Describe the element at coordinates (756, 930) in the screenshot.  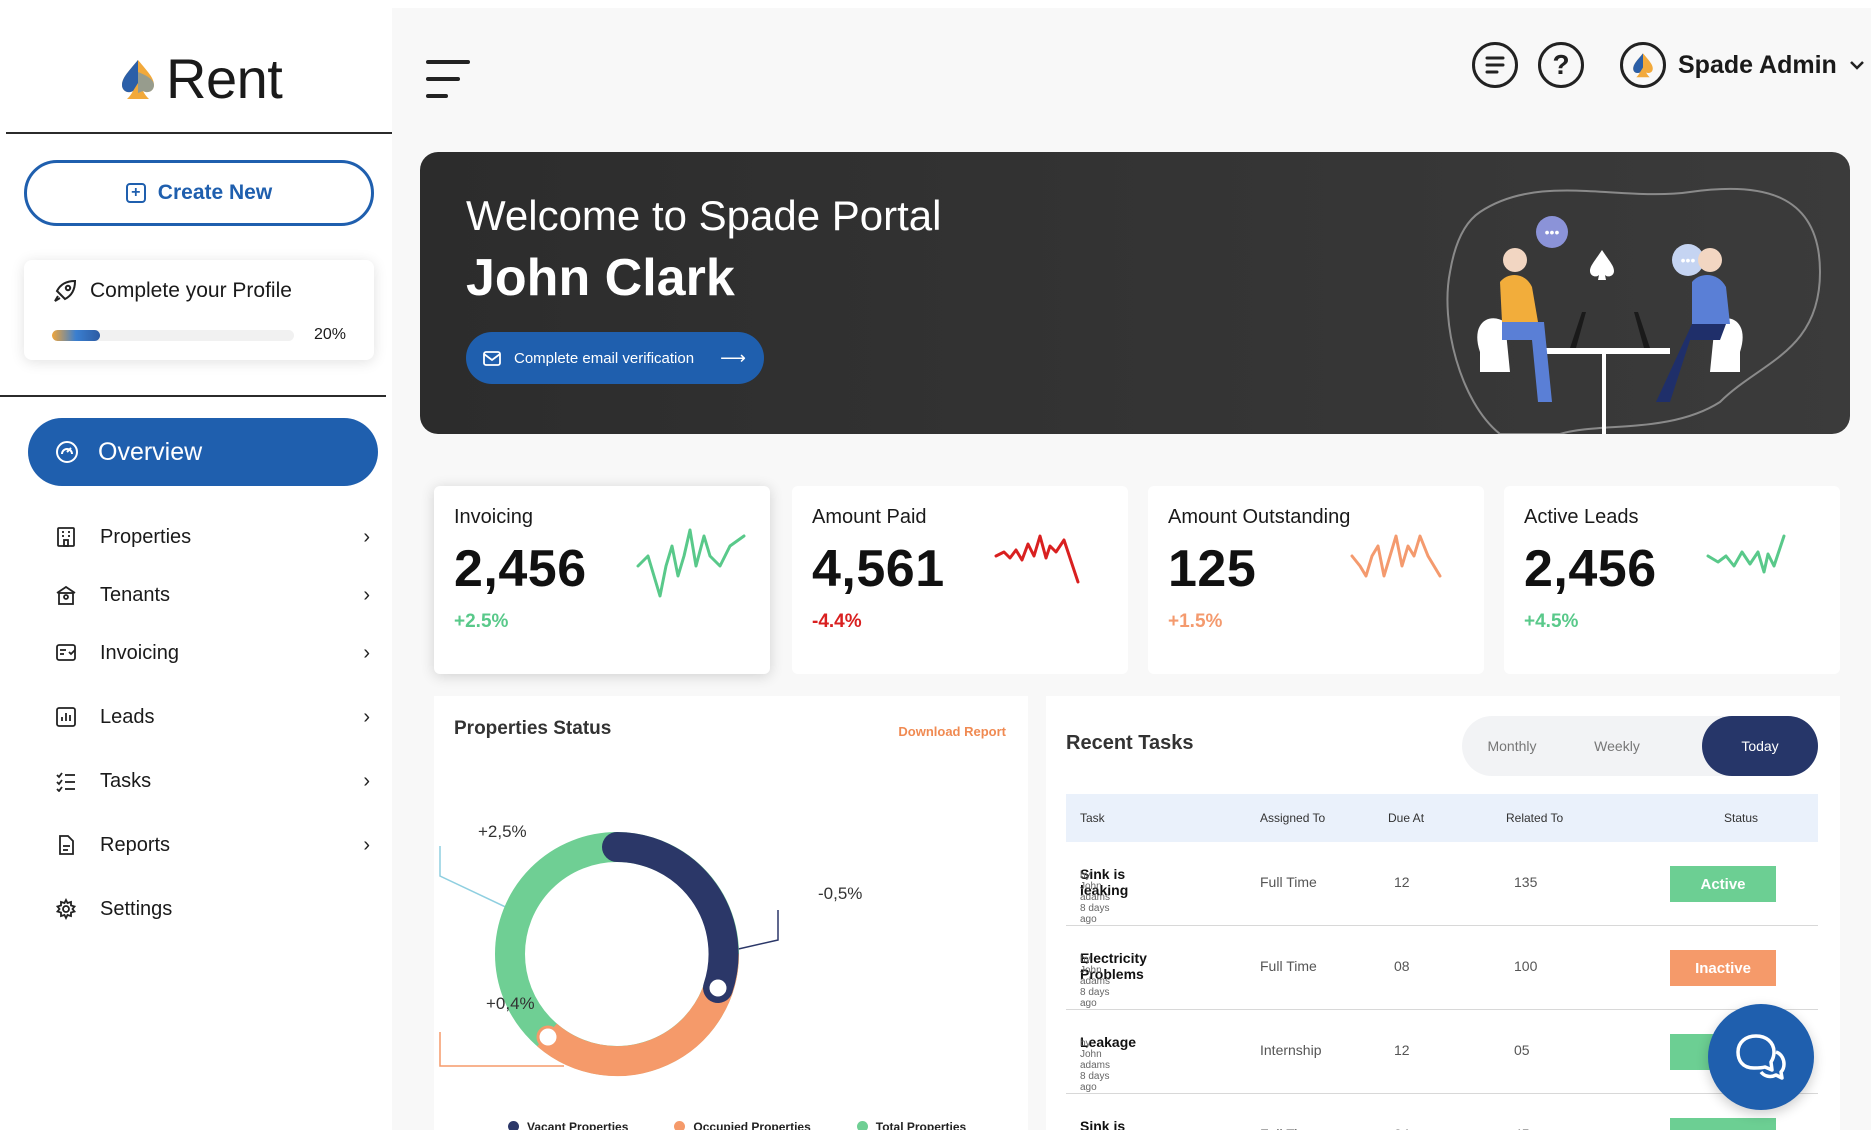
I see `annotation-line-b` at that location.